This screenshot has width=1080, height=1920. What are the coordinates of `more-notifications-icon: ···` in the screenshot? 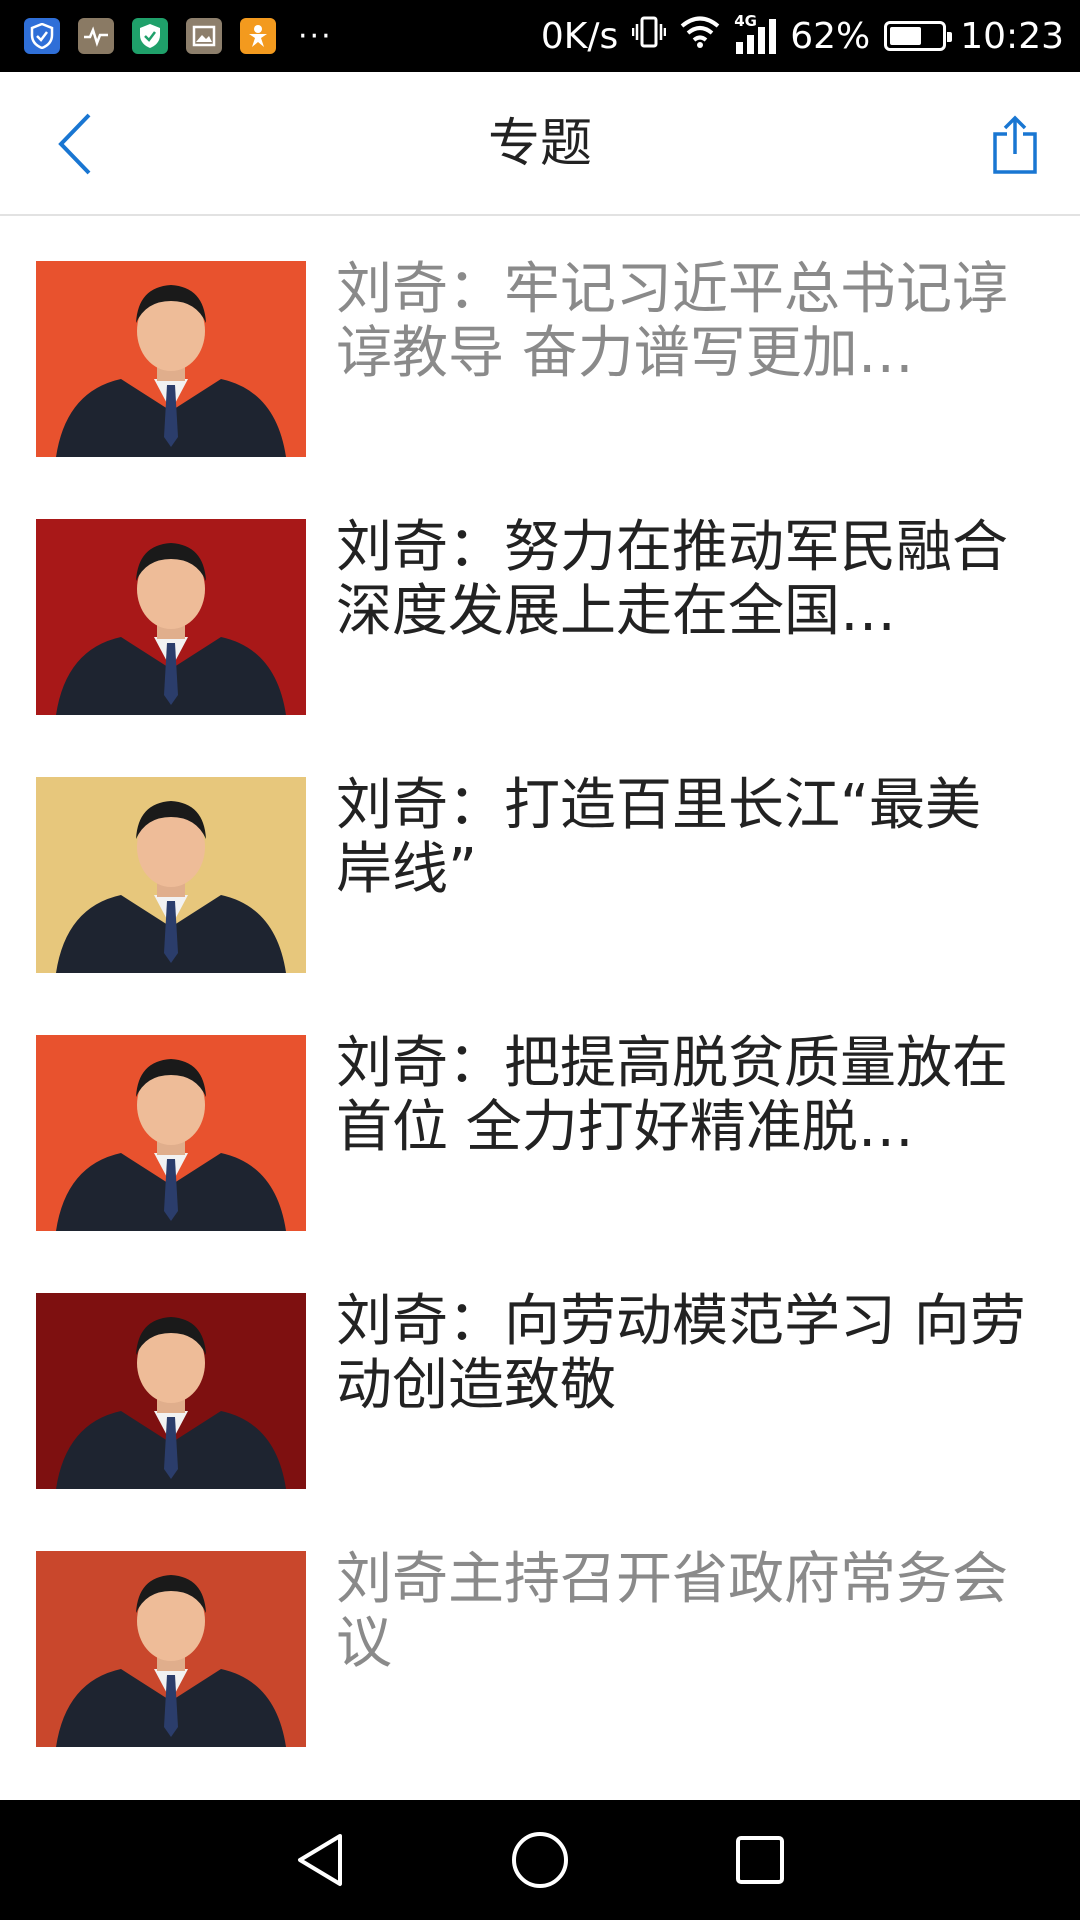 It's located at (315, 36).